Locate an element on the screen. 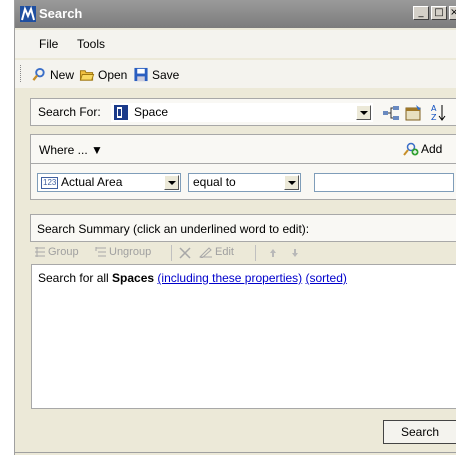  search-for-label: Search For: is located at coordinates (69, 112).